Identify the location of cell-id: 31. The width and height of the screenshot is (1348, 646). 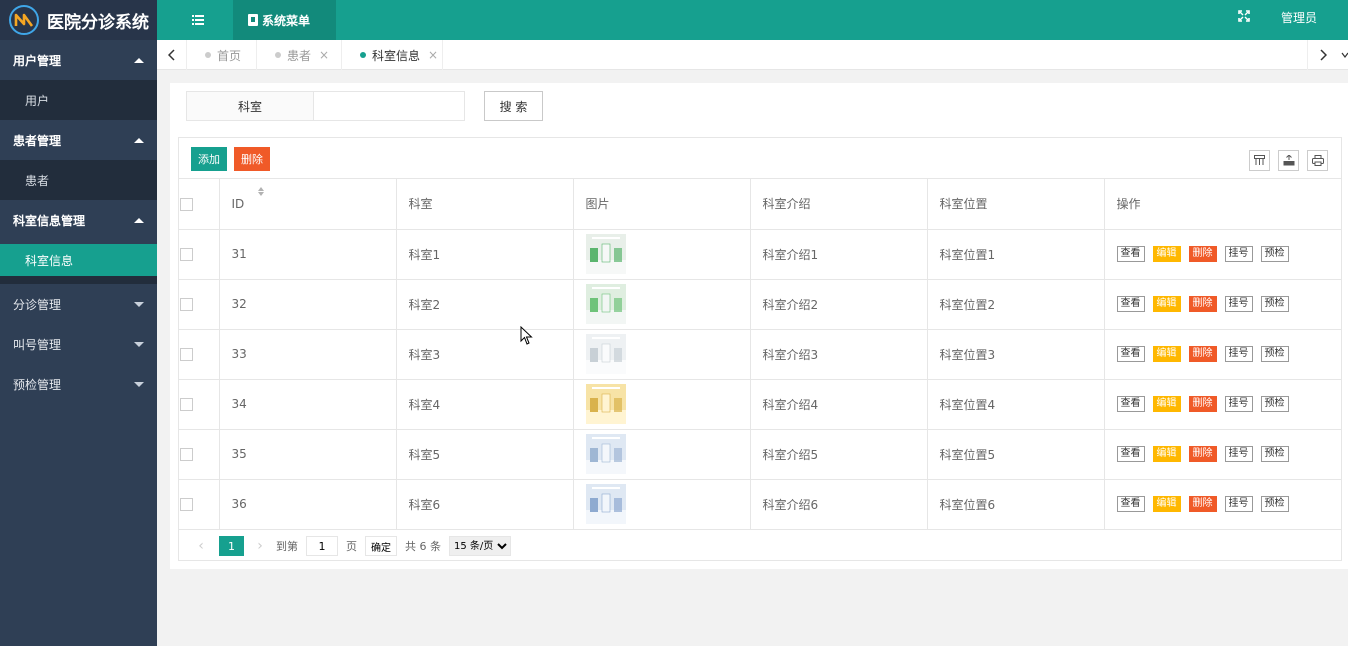
(308, 254).